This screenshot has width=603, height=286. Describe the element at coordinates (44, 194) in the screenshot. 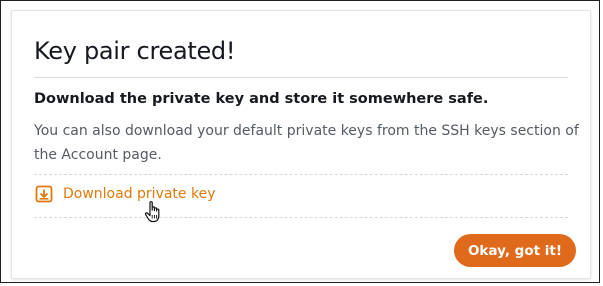

I see `download-icon` at that location.